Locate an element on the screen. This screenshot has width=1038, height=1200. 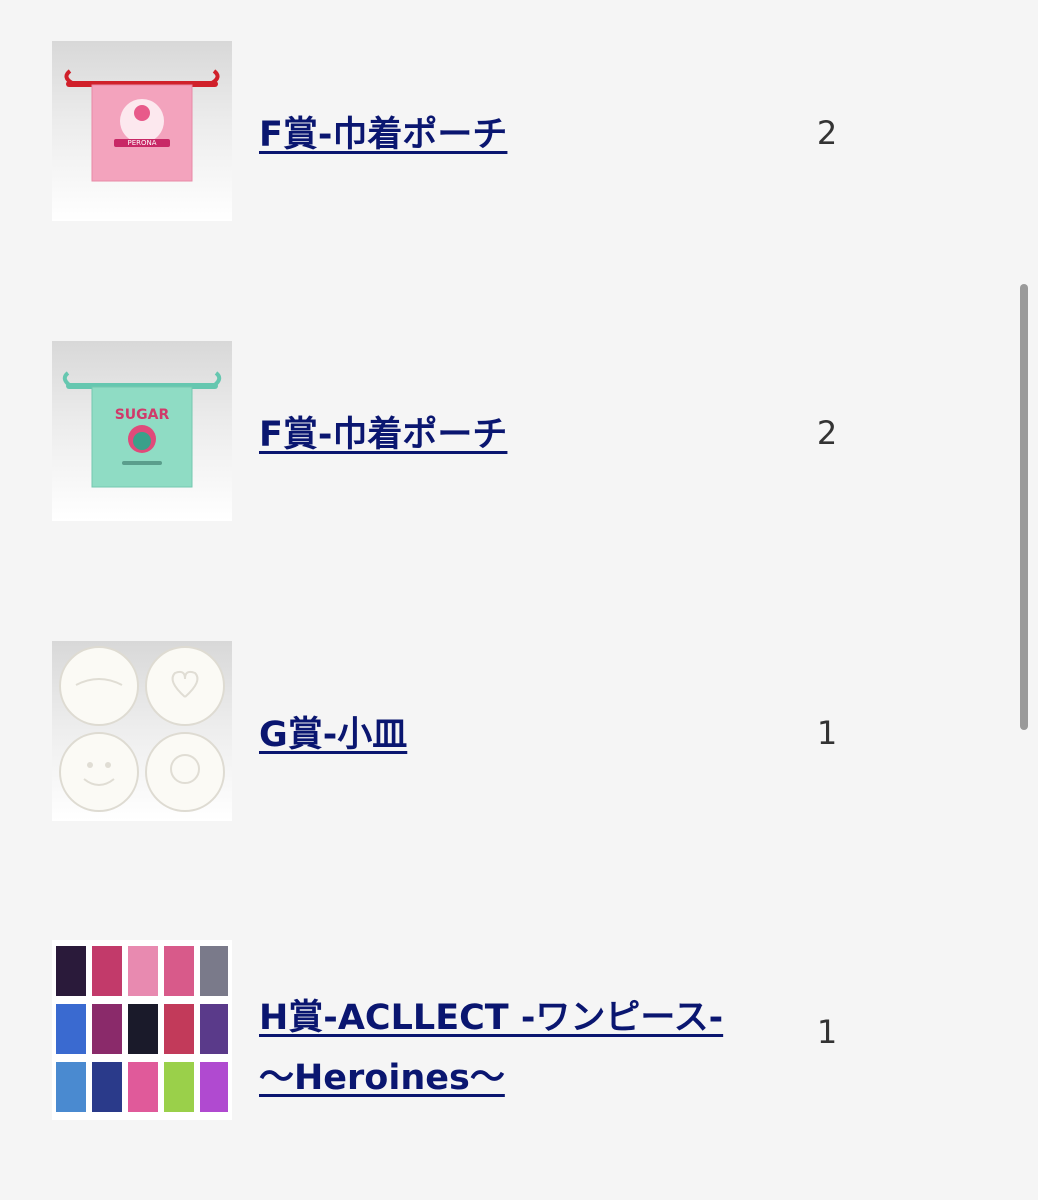
vertical-scrollbar is located at coordinates (1024, 507).